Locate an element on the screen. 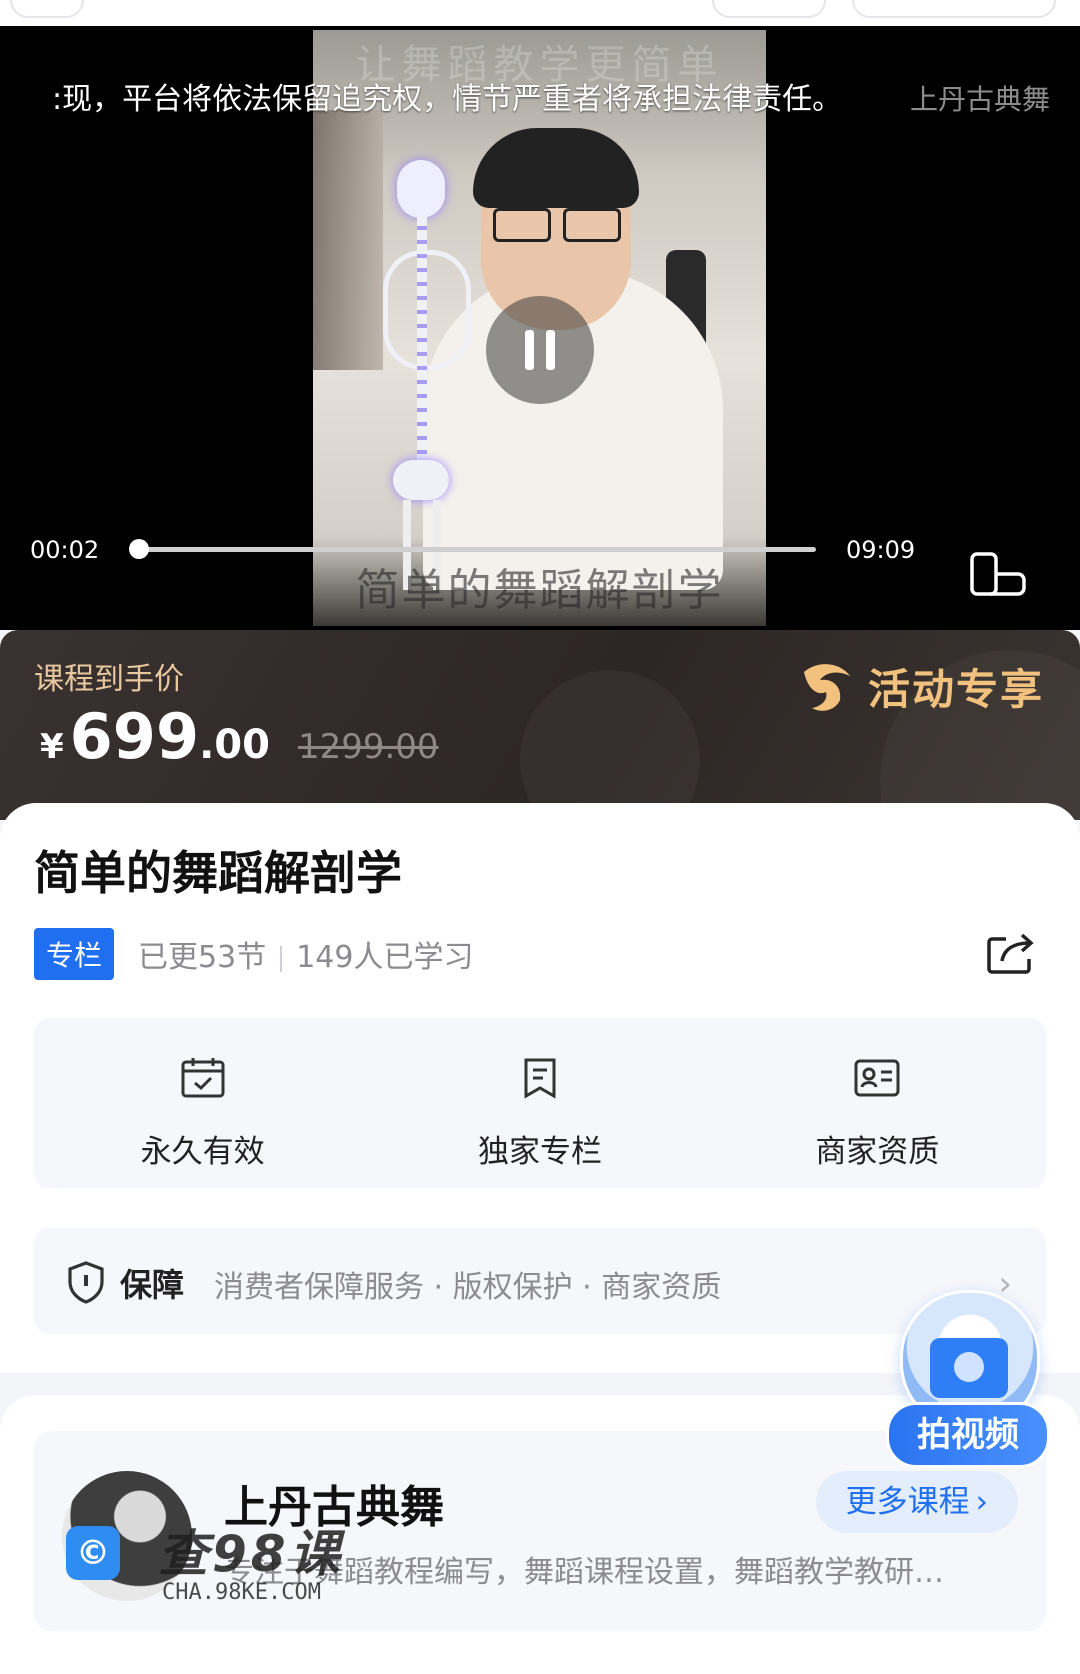 The width and height of the screenshot is (1080, 1674). promo-badge: 活动专享 is located at coordinates (921, 686).